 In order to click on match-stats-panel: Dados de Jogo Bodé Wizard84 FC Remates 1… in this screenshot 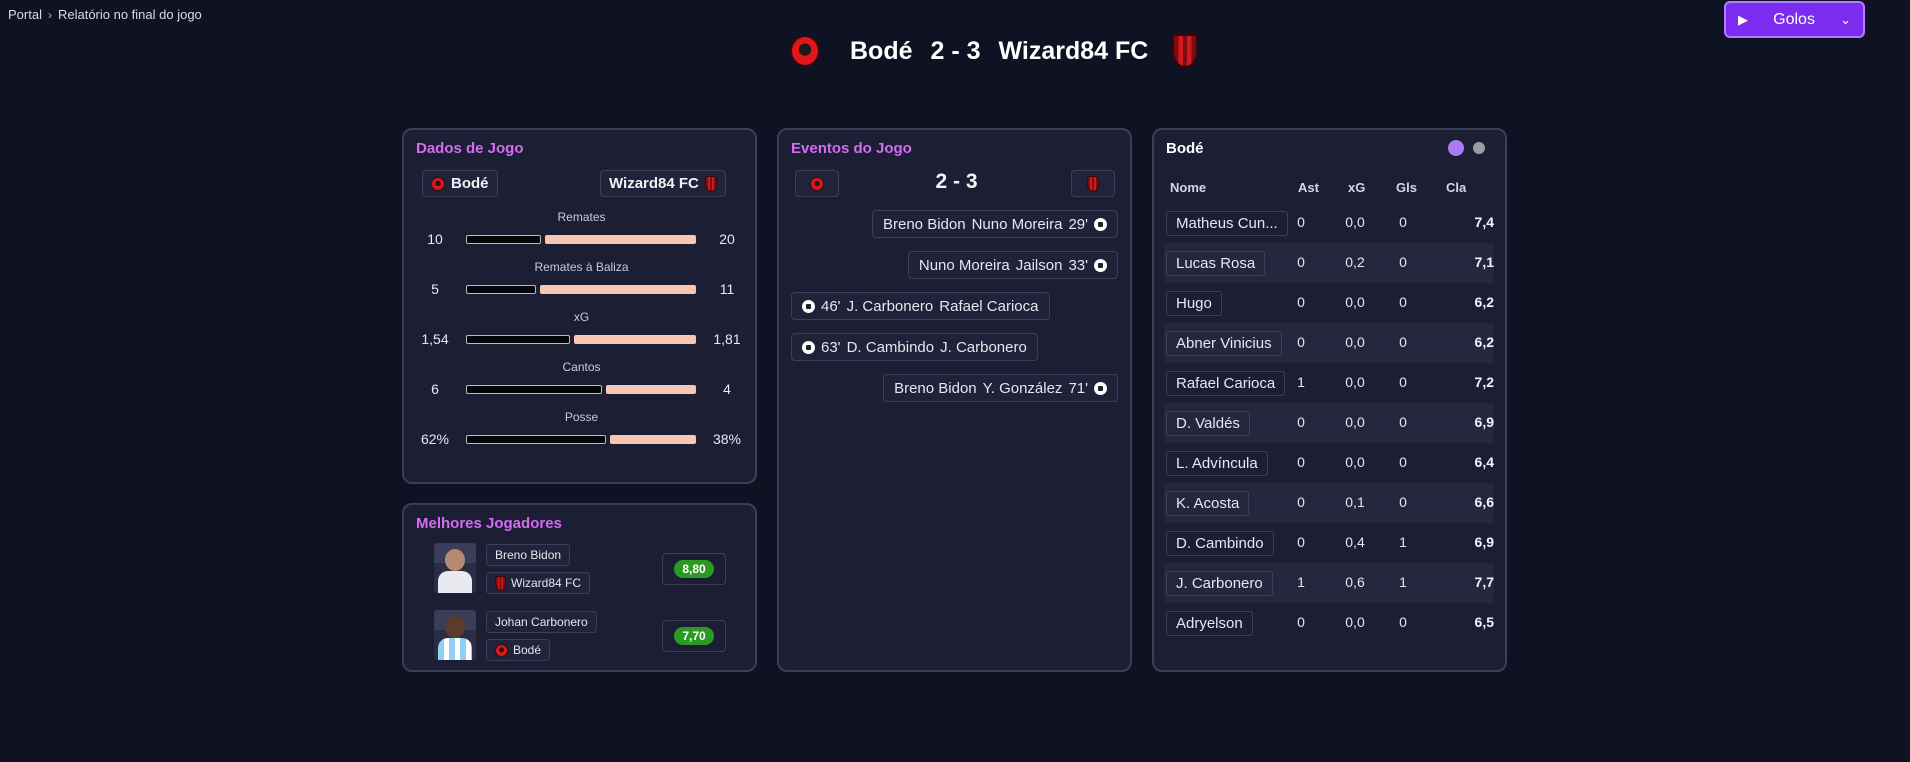, I will do `click(579, 306)`.